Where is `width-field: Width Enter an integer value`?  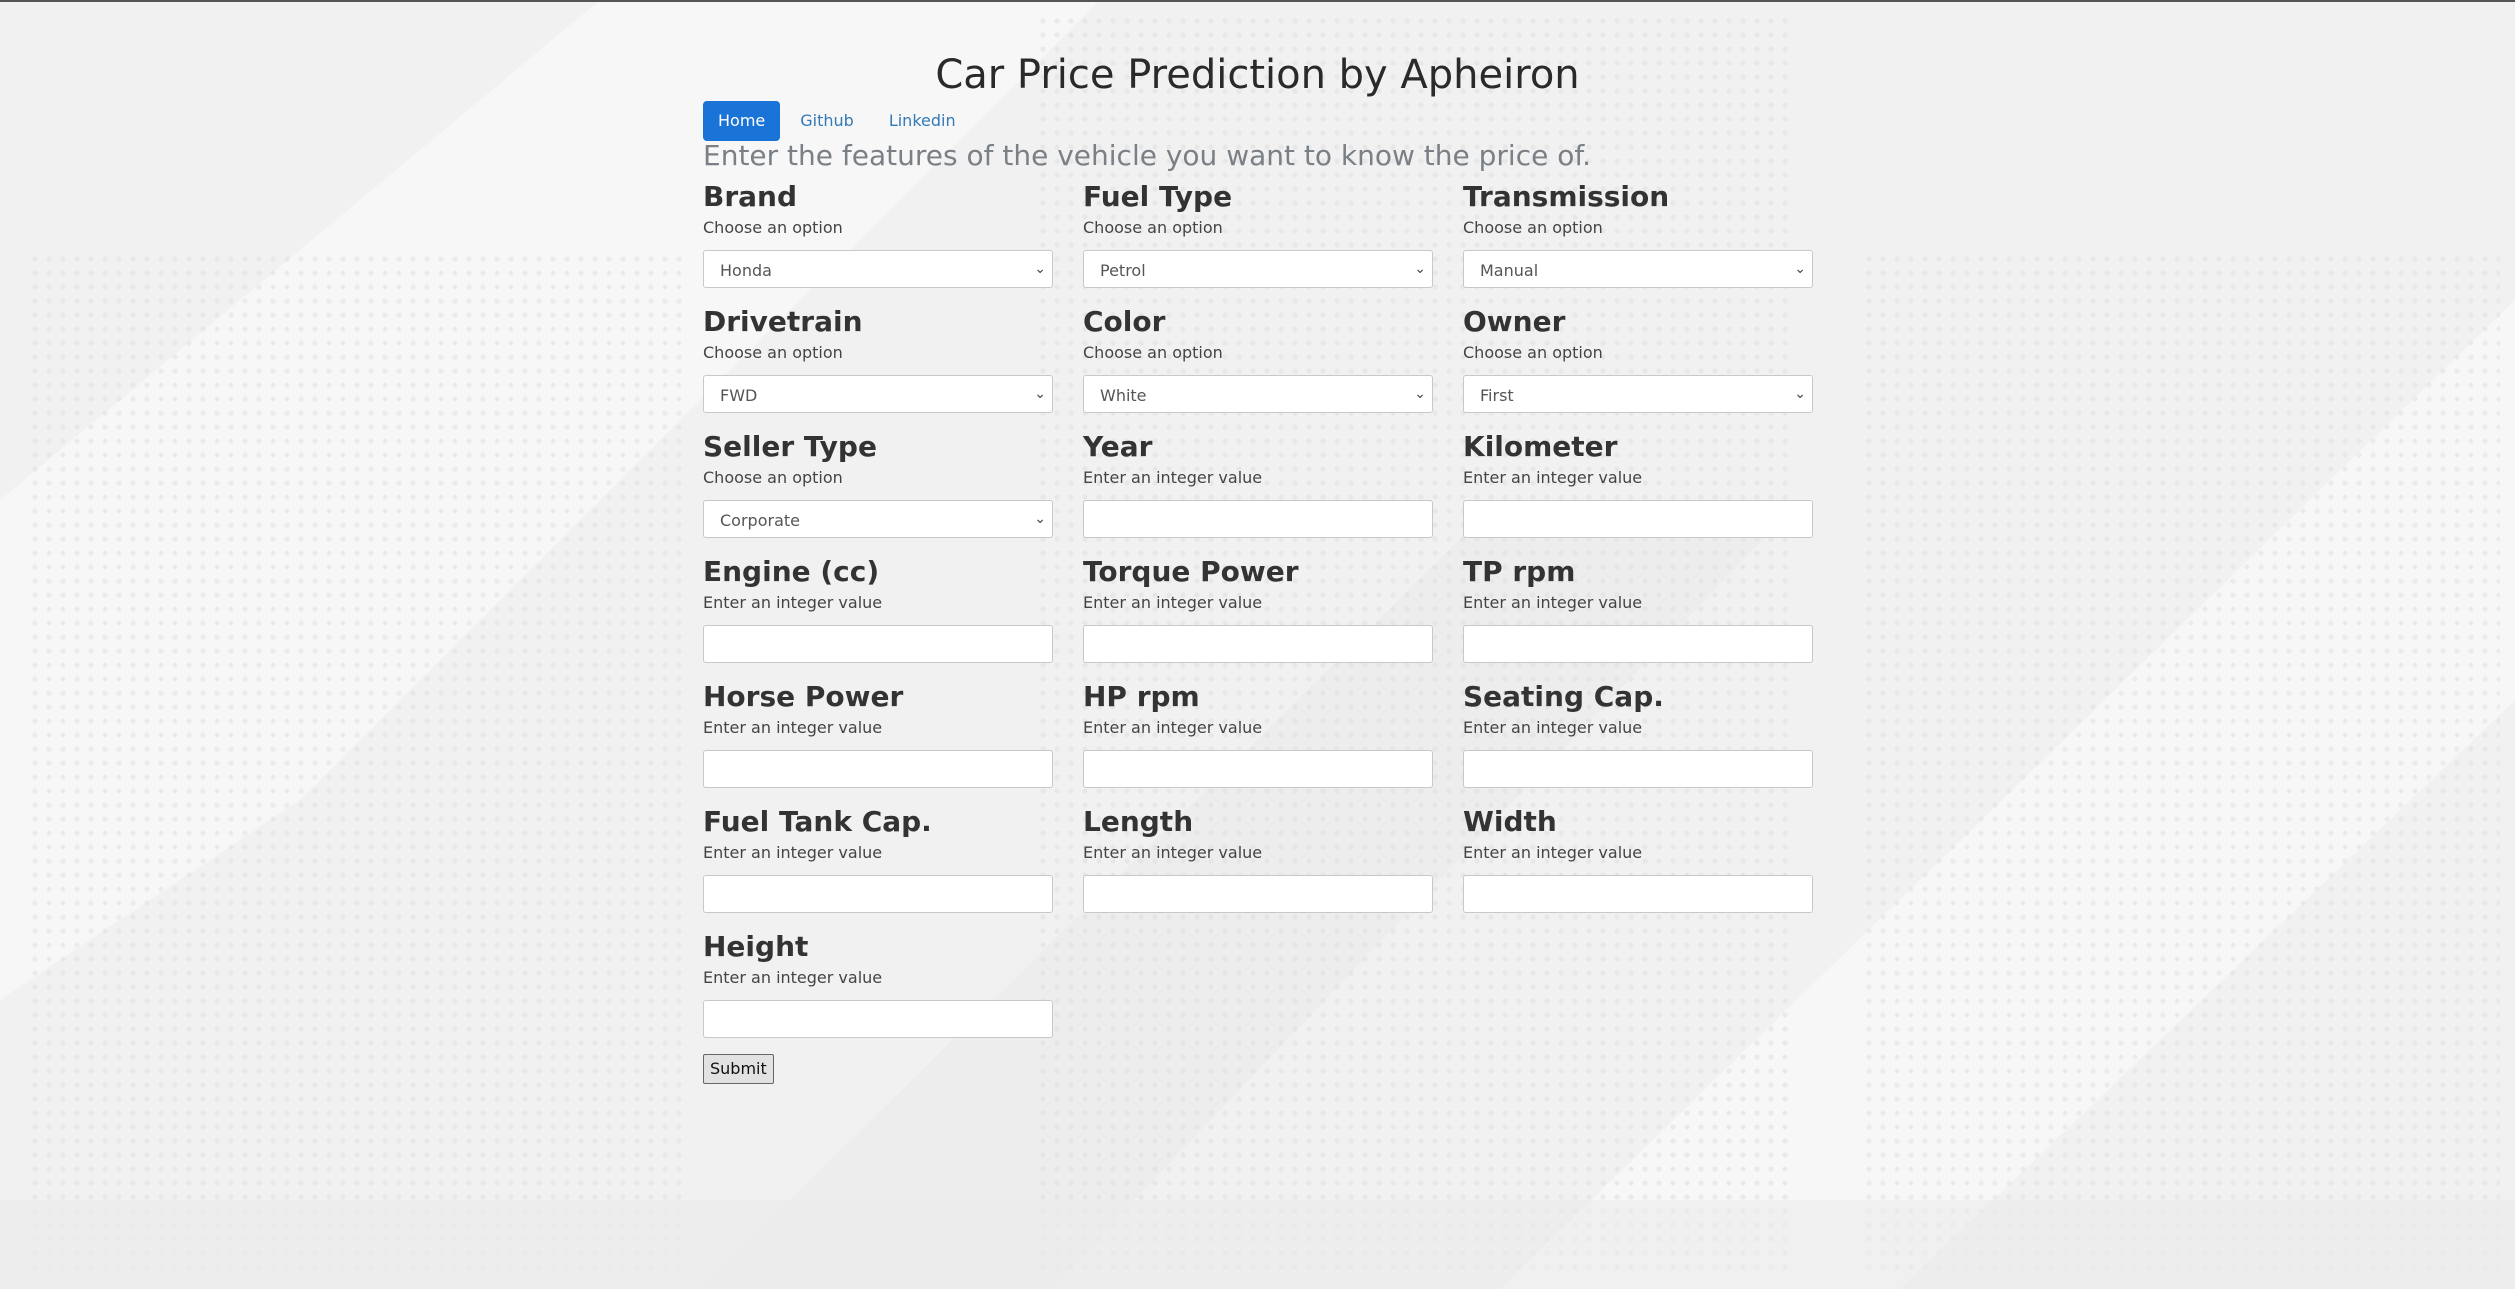
width-field: Width Enter an integer value is located at coordinates (1638, 859).